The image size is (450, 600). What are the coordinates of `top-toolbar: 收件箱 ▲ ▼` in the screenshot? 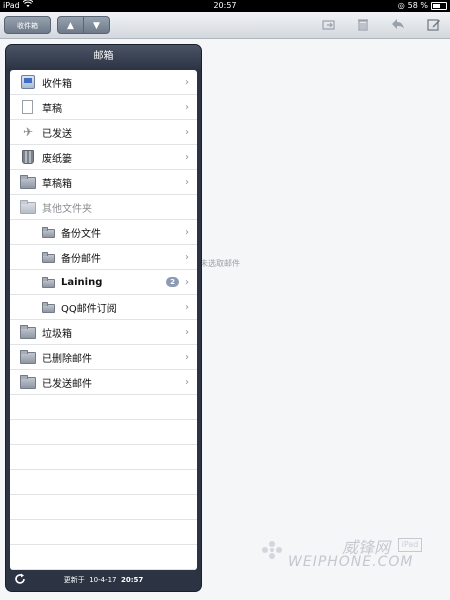 It's located at (225, 25).